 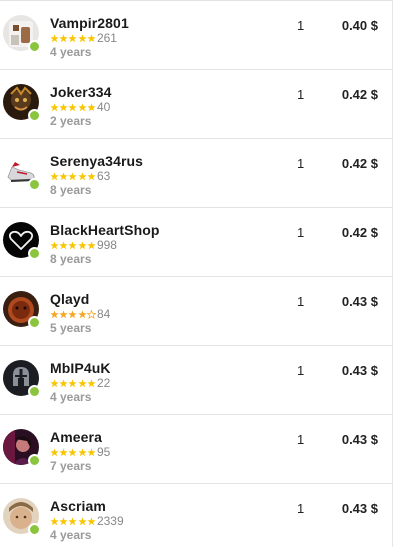 What do you see at coordinates (103, 176) in the screenshot?
I see `review-count: 63` at bounding box center [103, 176].